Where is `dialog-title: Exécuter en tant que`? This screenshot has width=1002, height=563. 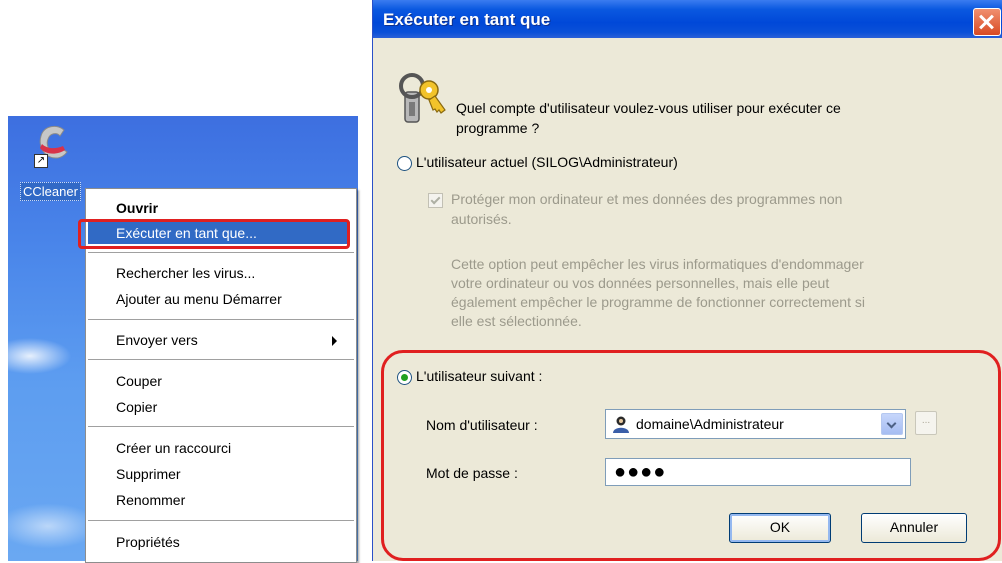
dialog-title: Exécuter en tant que is located at coordinates (467, 19).